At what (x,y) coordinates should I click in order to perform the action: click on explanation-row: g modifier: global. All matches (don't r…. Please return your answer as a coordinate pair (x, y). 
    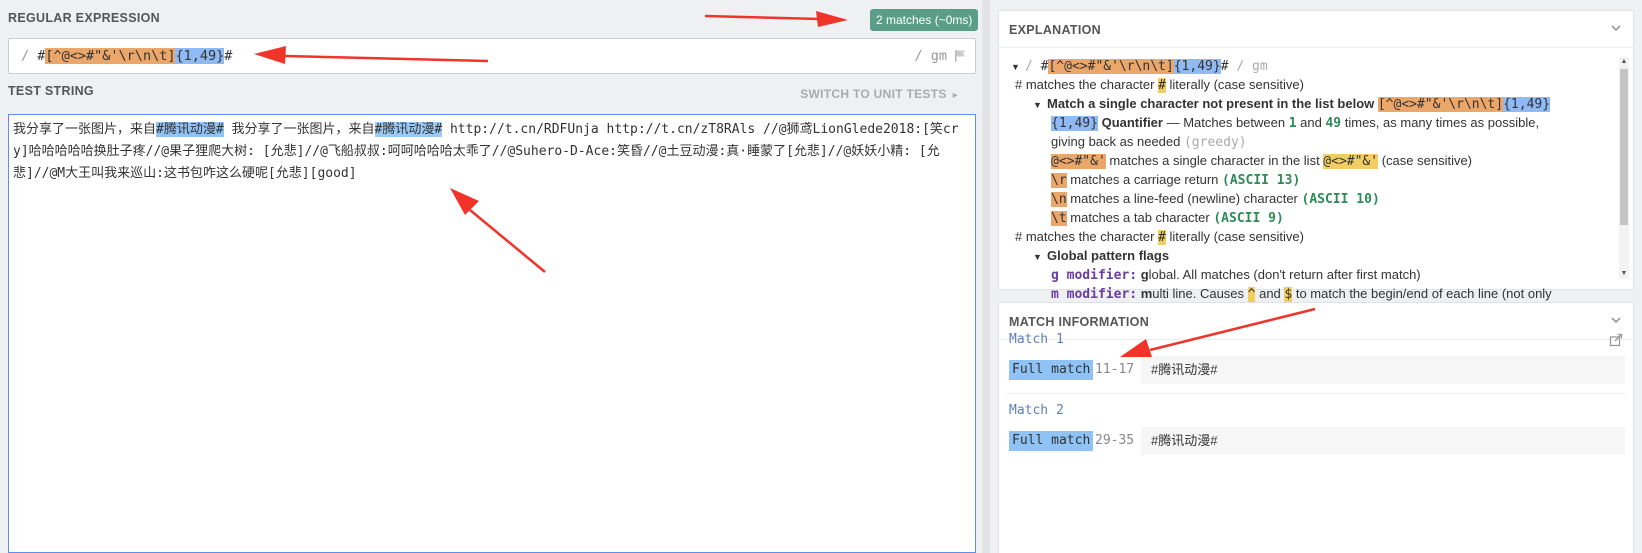
    Looking at the image, I should click on (1236, 275).